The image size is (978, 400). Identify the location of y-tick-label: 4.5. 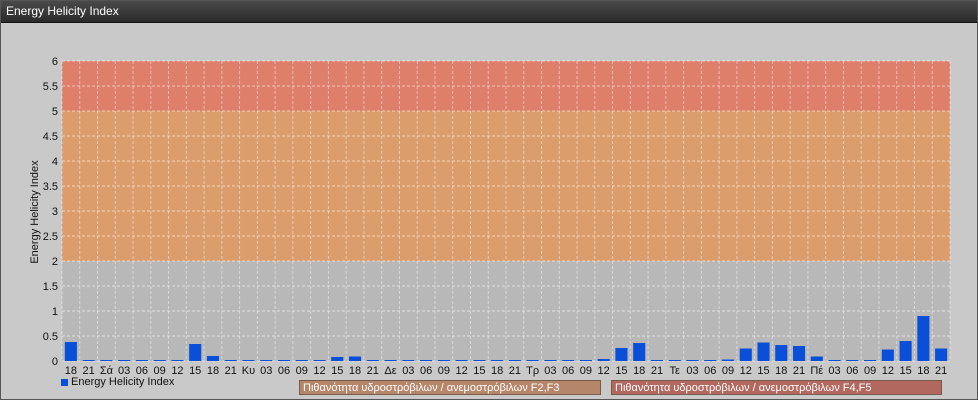
(50, 137).